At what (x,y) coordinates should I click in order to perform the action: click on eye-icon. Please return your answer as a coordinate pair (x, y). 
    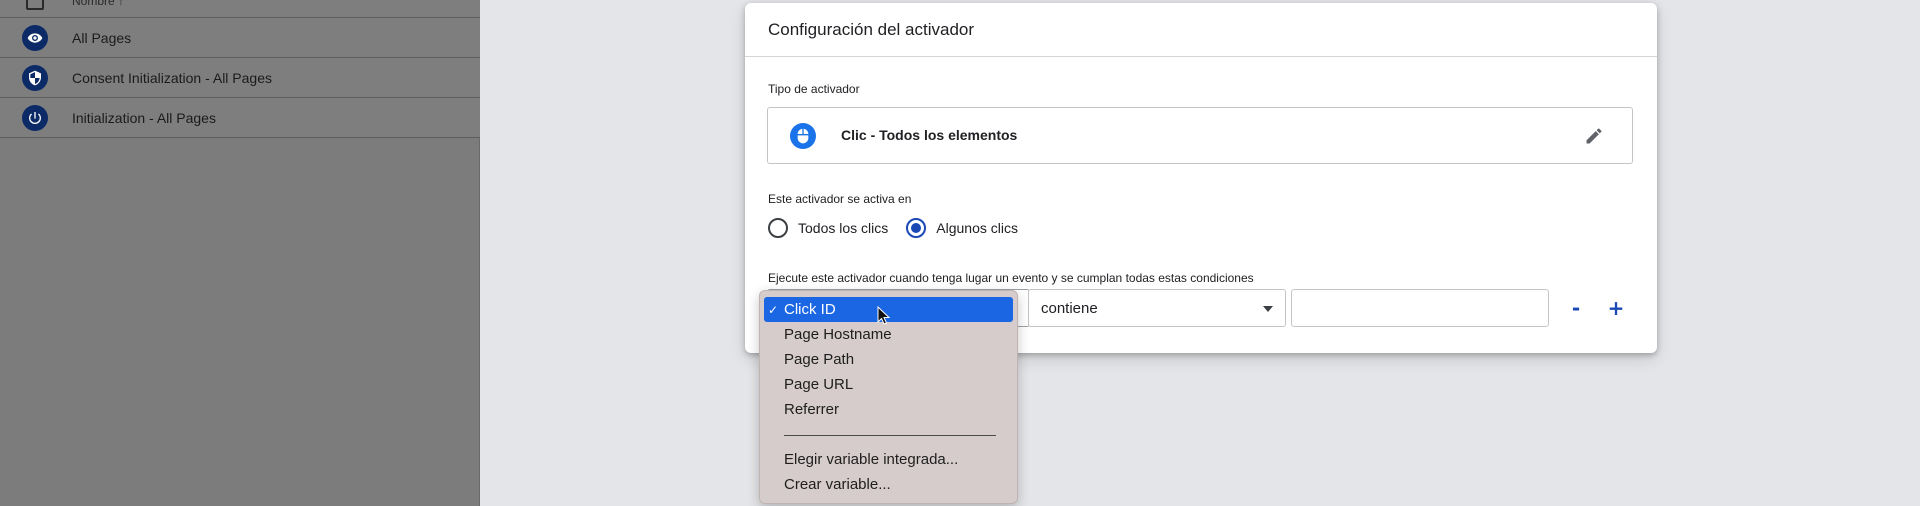
    Looking at the image, I should click on (35, 37).